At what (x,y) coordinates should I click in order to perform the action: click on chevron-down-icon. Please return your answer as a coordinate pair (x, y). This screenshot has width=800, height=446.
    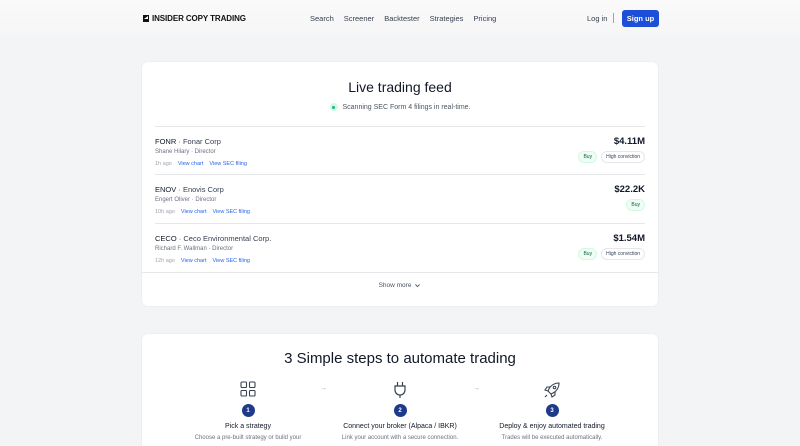
    Looking at the image, I should click on (418, 286).